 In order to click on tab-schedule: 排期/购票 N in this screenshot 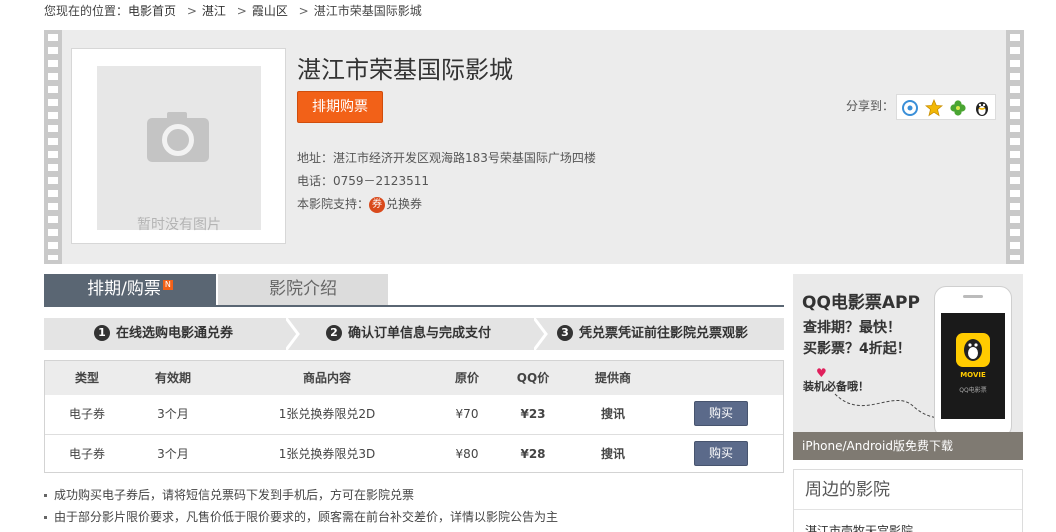, I will do `click(130, 289)`.